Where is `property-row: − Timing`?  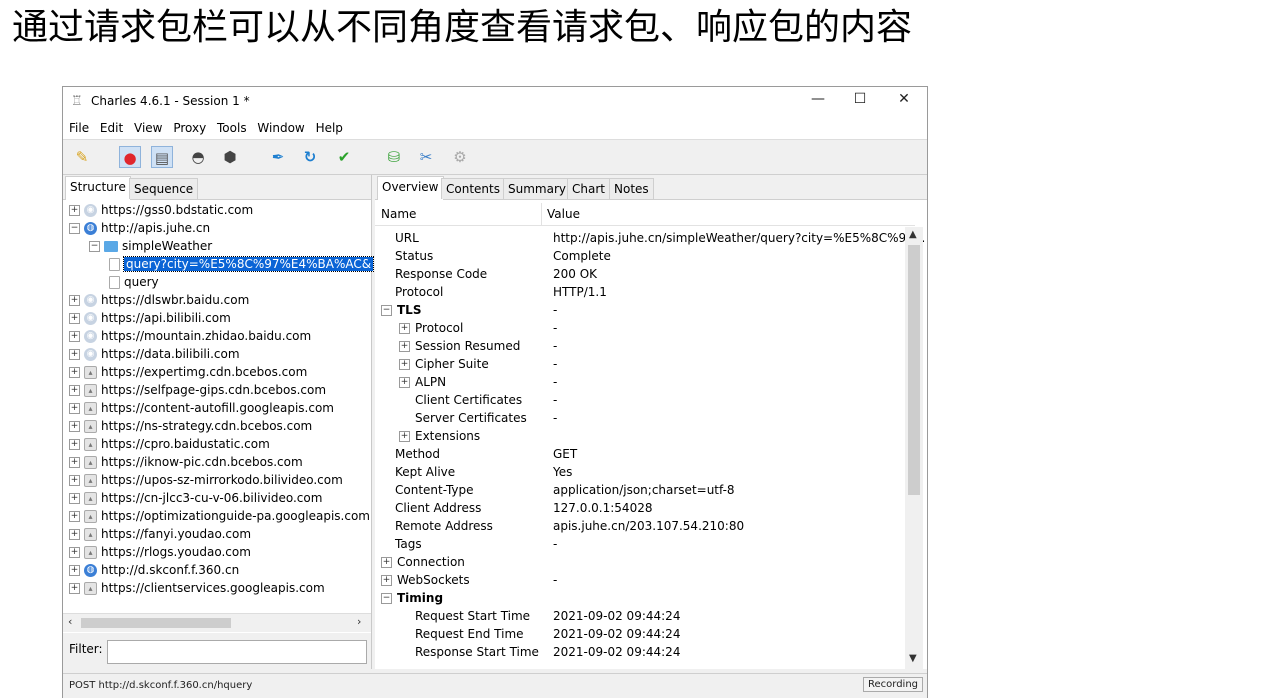
property-row: − Timing is located at coordinates (641, 598).